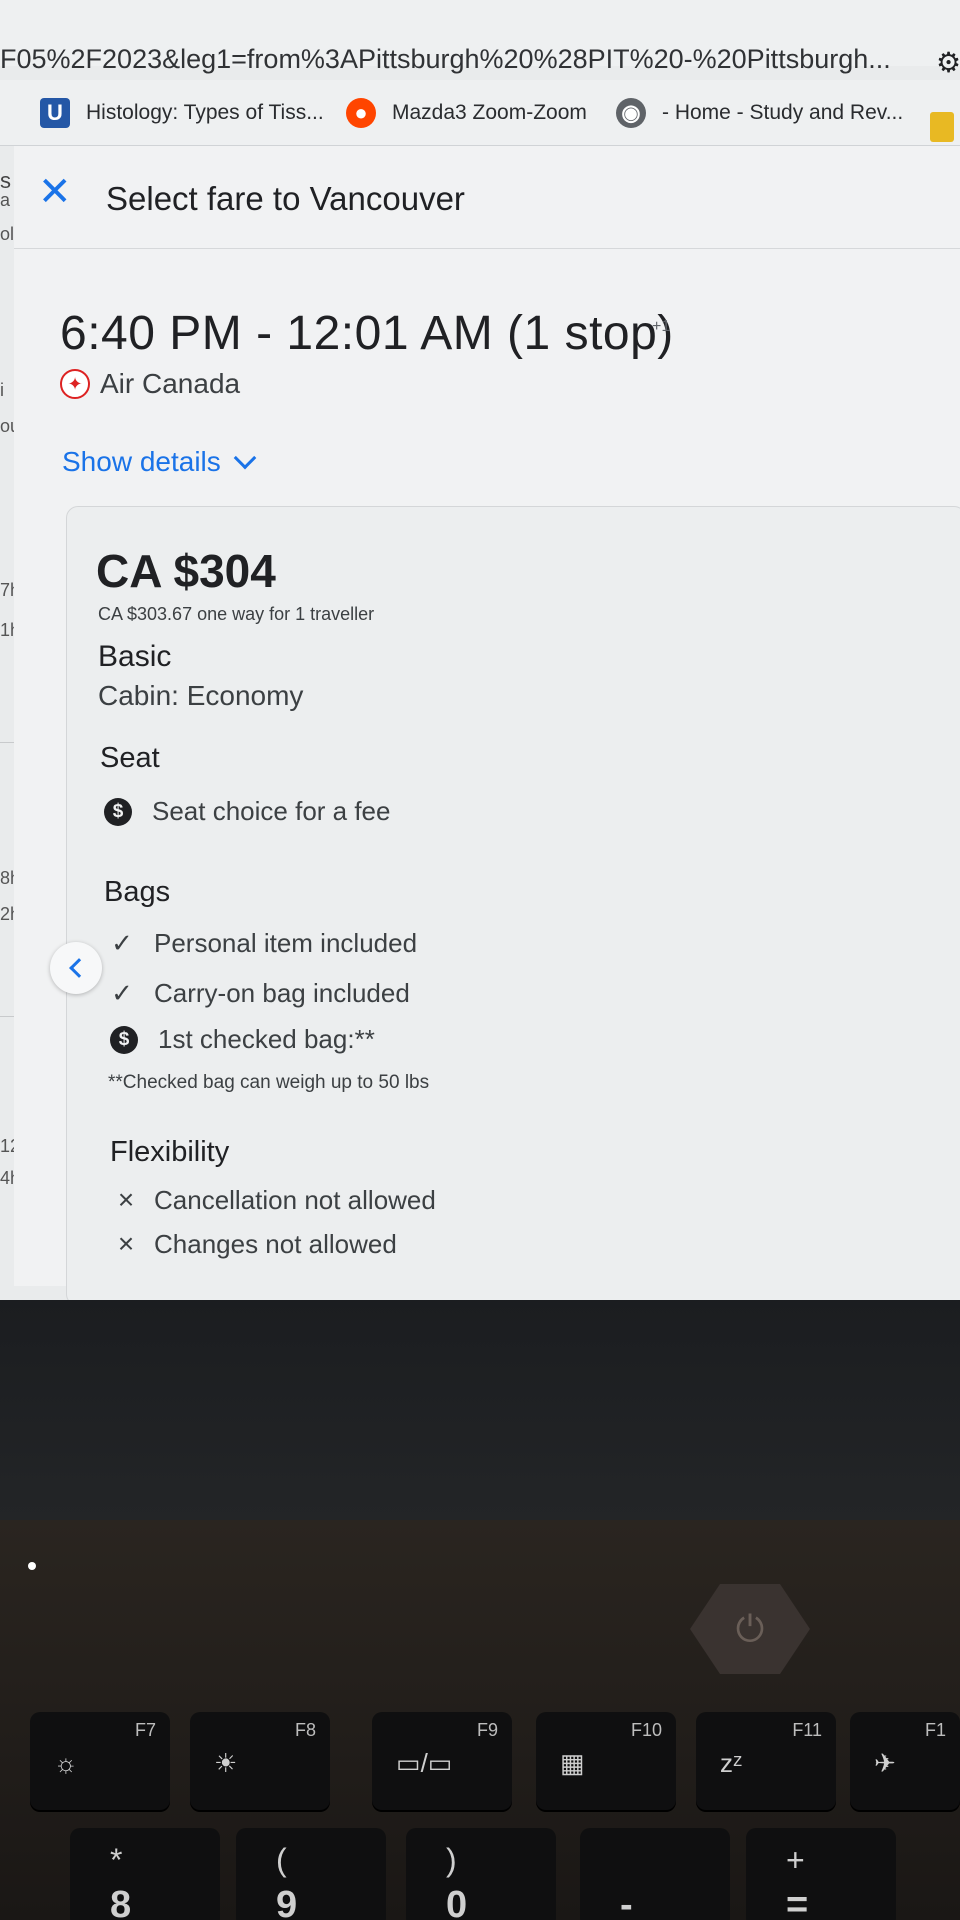  What do you see at coordinates (905, 1761) in the screenshot?
I see `key-f12: F1 ✈` at bounding box center [905, 1761].